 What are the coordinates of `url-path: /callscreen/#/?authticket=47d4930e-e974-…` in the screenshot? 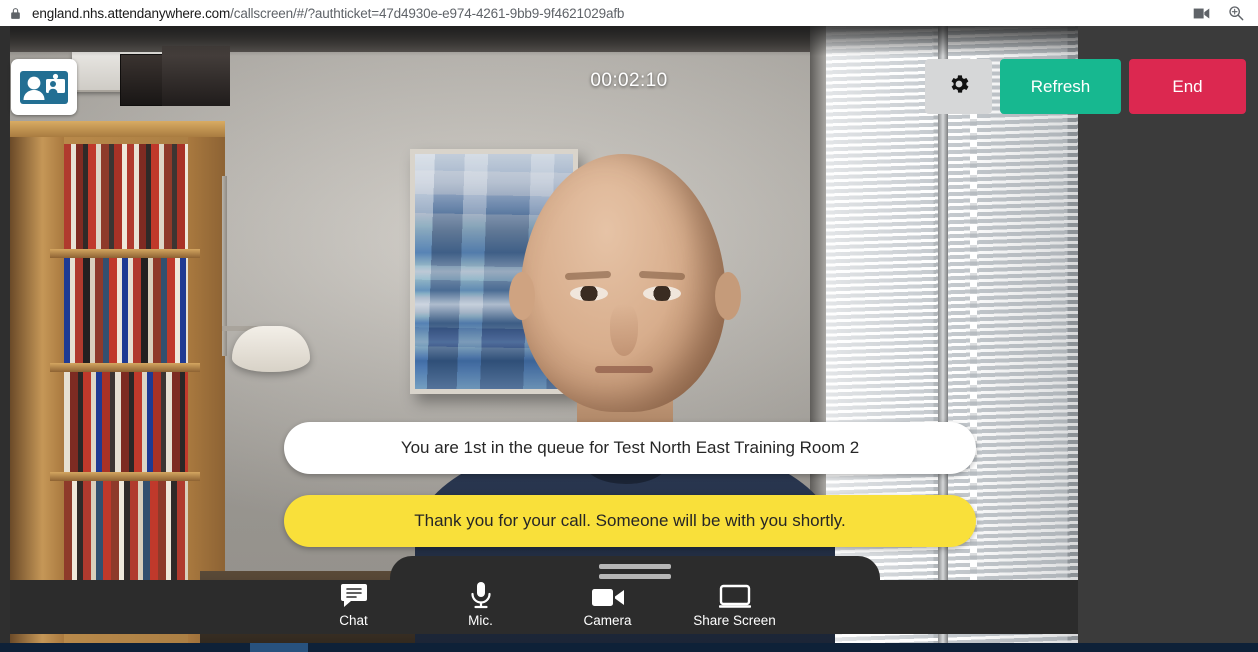 It's located at (427, 13).